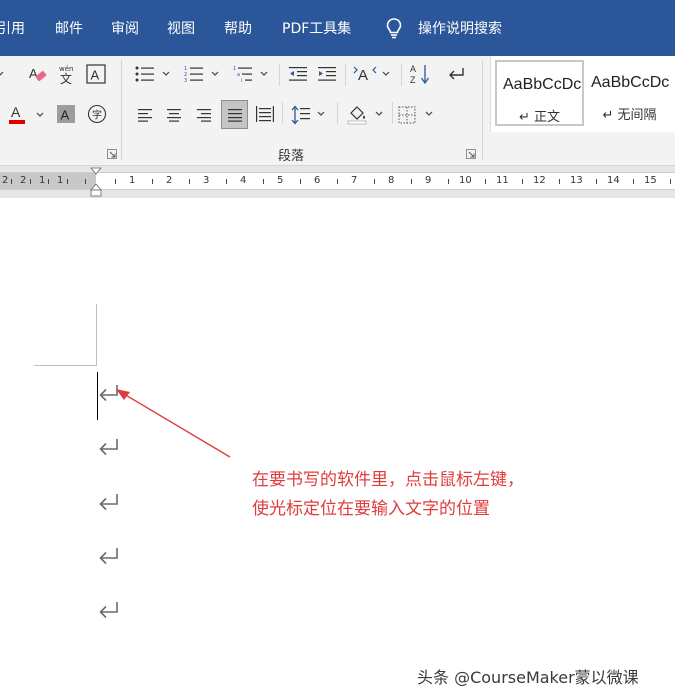 This screenshot has height=697, width=675. I want to click on ruler-label: 11, so click(502, 180).